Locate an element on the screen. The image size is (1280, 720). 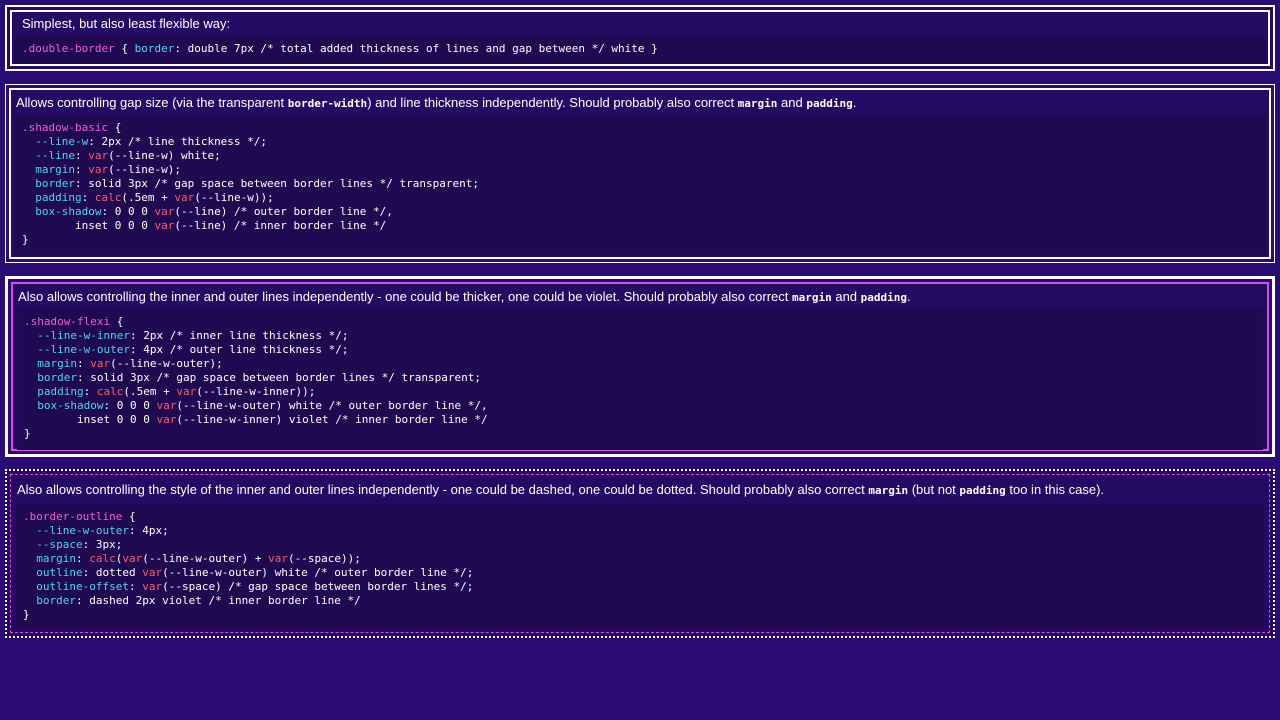
code-token-sel: .double-border is located at coordinates (68, 48).